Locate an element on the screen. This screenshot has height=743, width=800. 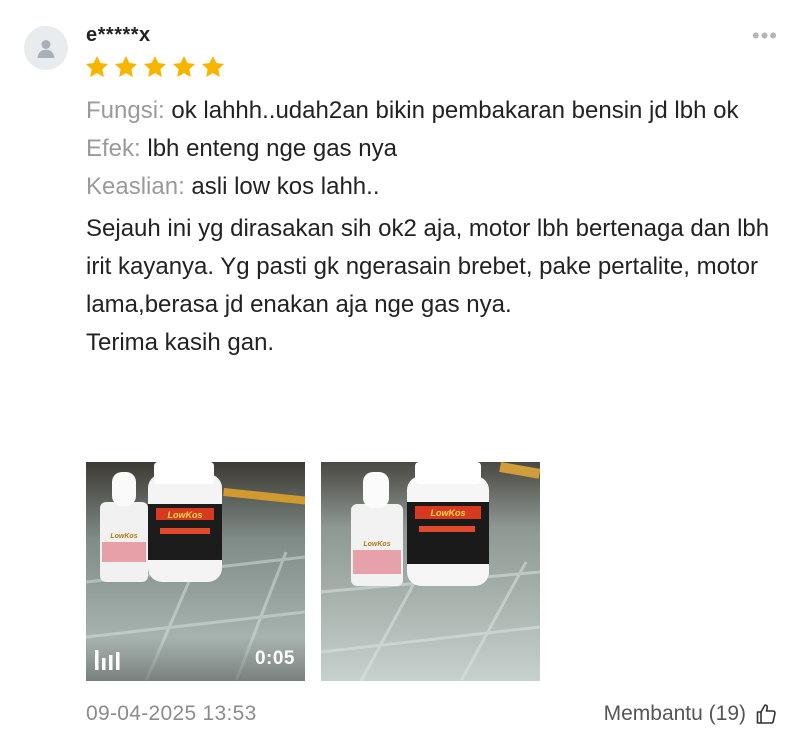
review-footer: 09-04-2025 13:53 Membantu (19) is located at coordinates (432, 714).